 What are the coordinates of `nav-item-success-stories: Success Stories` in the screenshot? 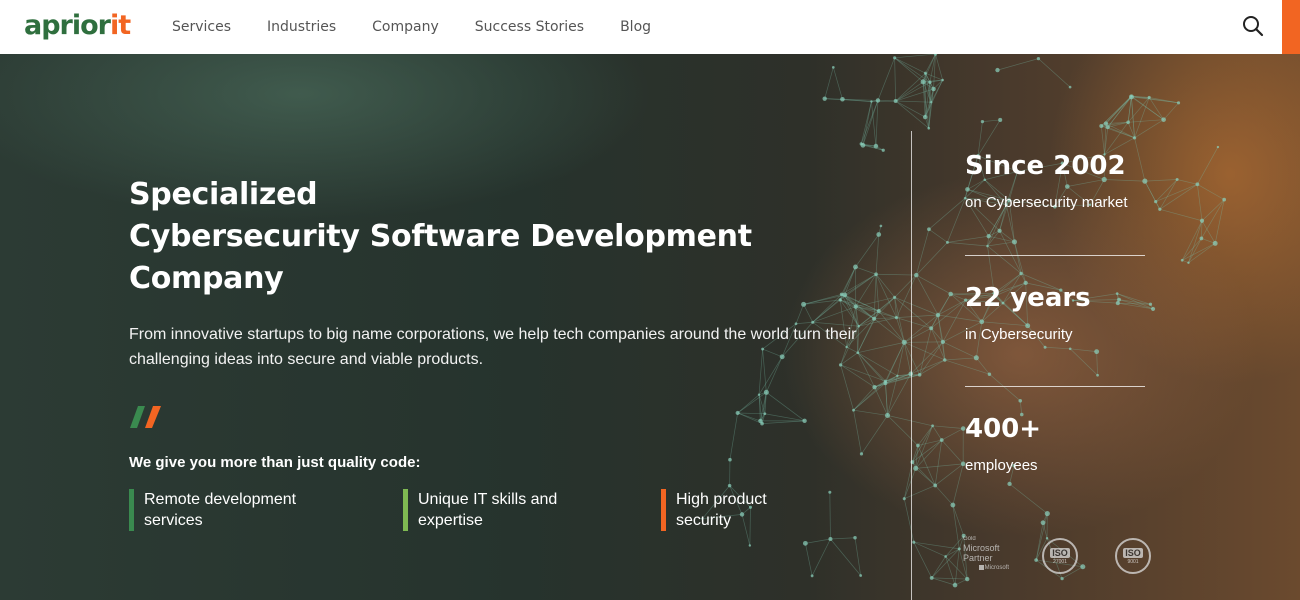 It's located at (529, 27).